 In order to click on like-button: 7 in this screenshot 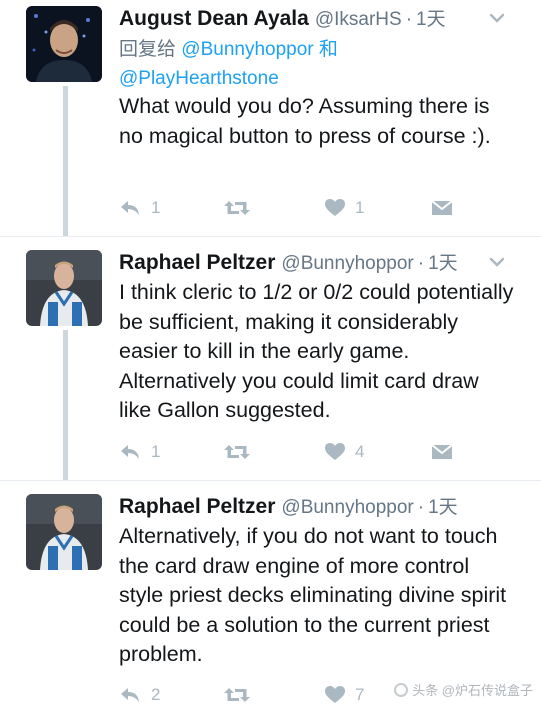, I will do `click(344, 694)`.